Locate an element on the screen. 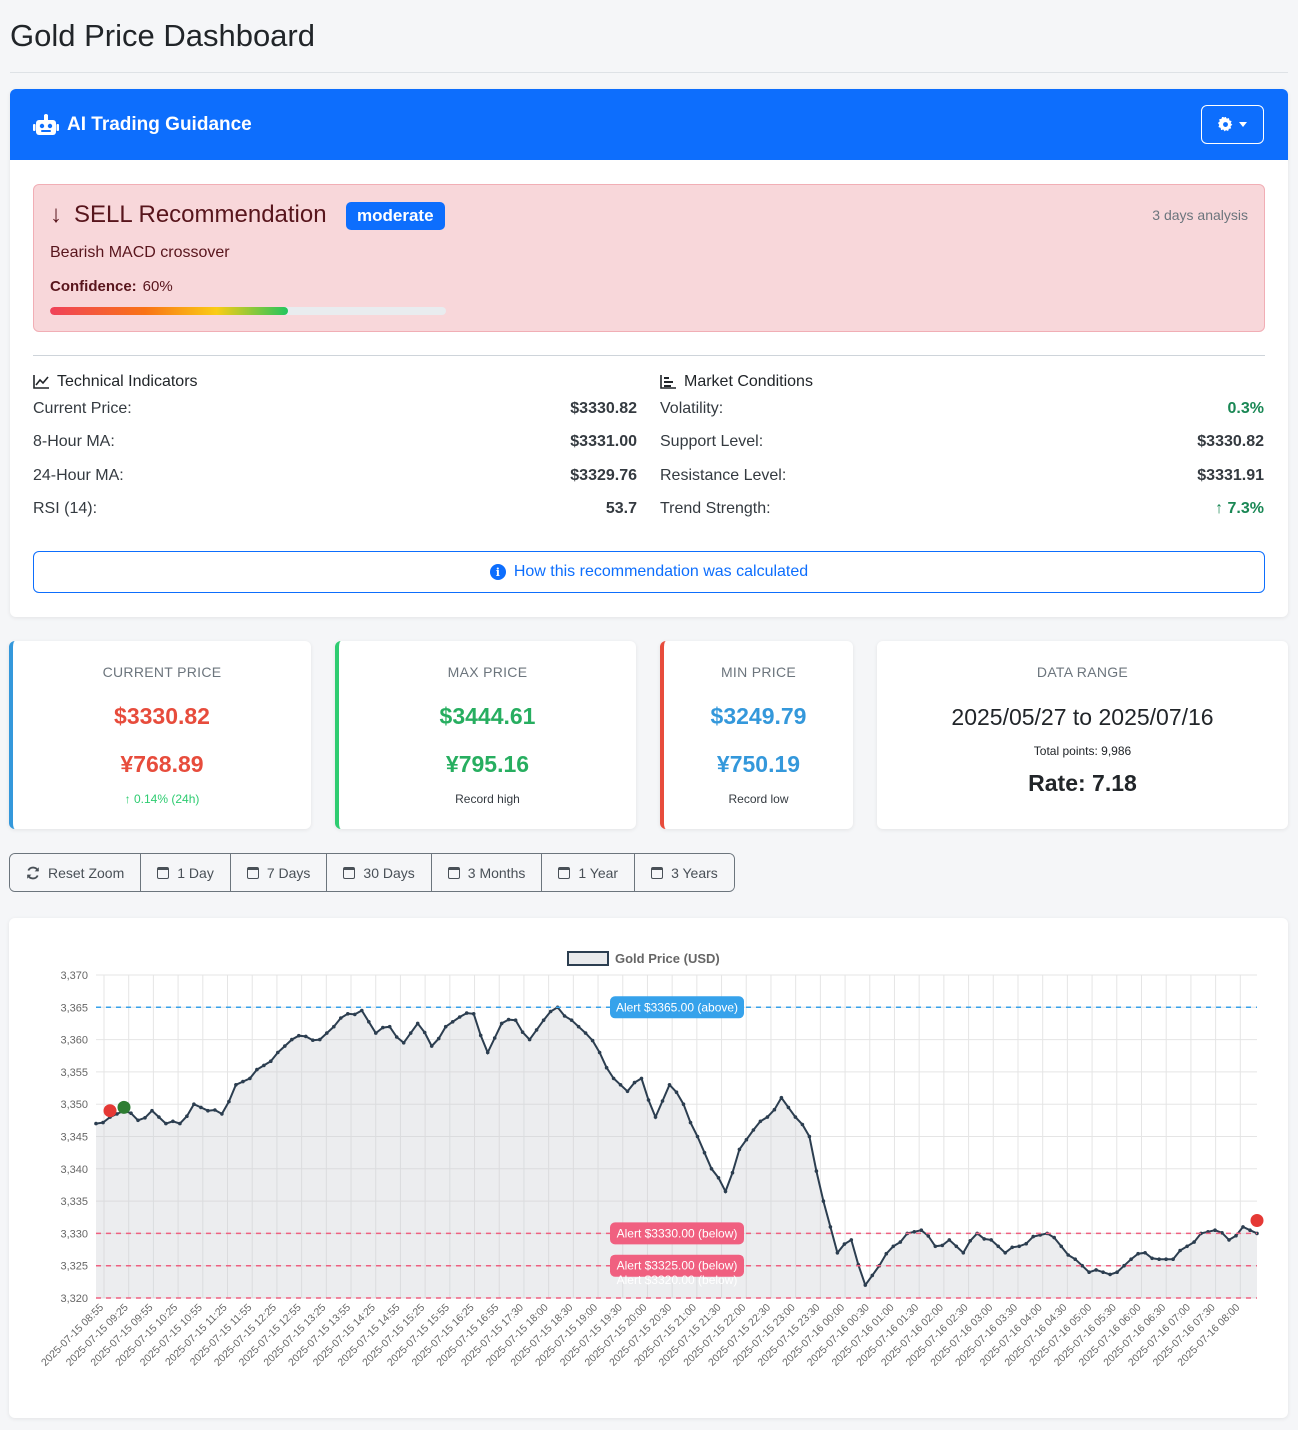 The width and height of the screenshot is (1298, 1430). zoom-1-year-button: 1 Year is located at coordinates (589, 872).